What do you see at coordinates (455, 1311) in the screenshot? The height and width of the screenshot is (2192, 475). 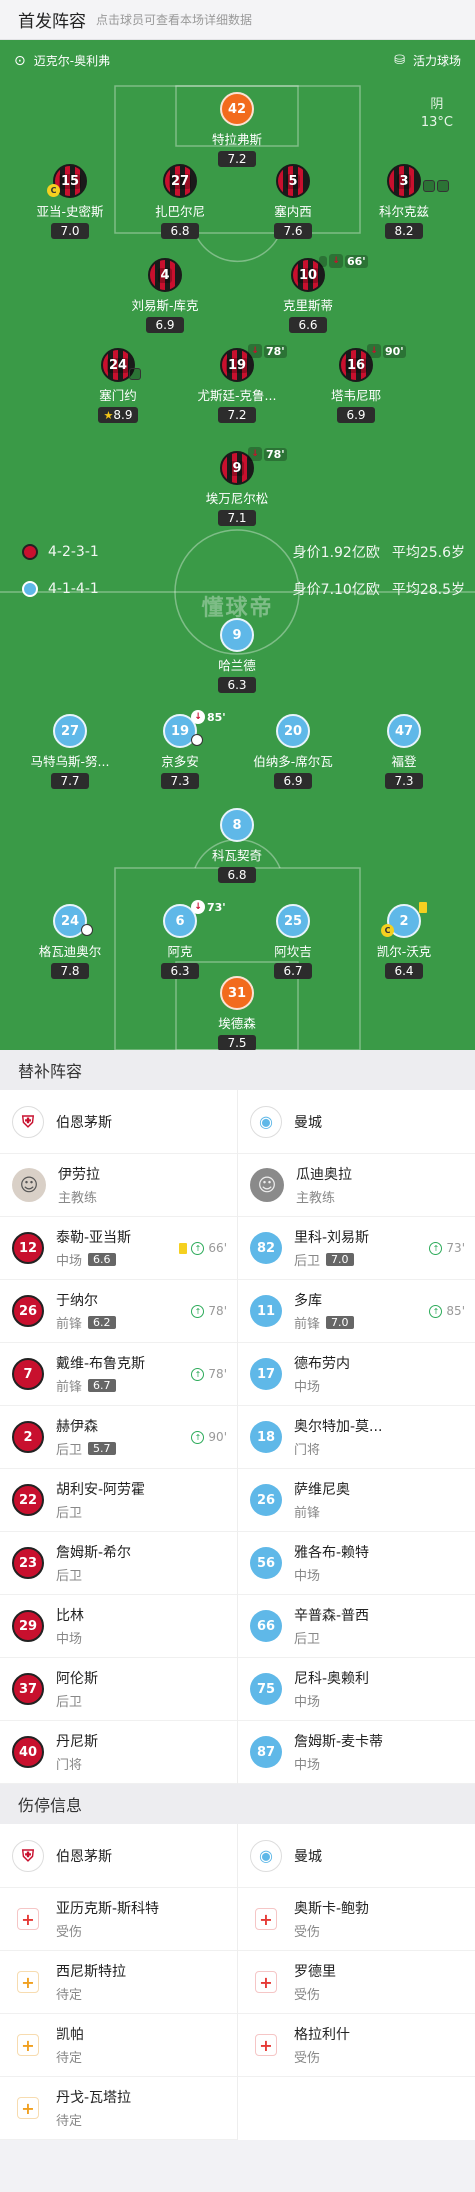 I see `sub-time: 85'` at bounding box center [455, 1311].